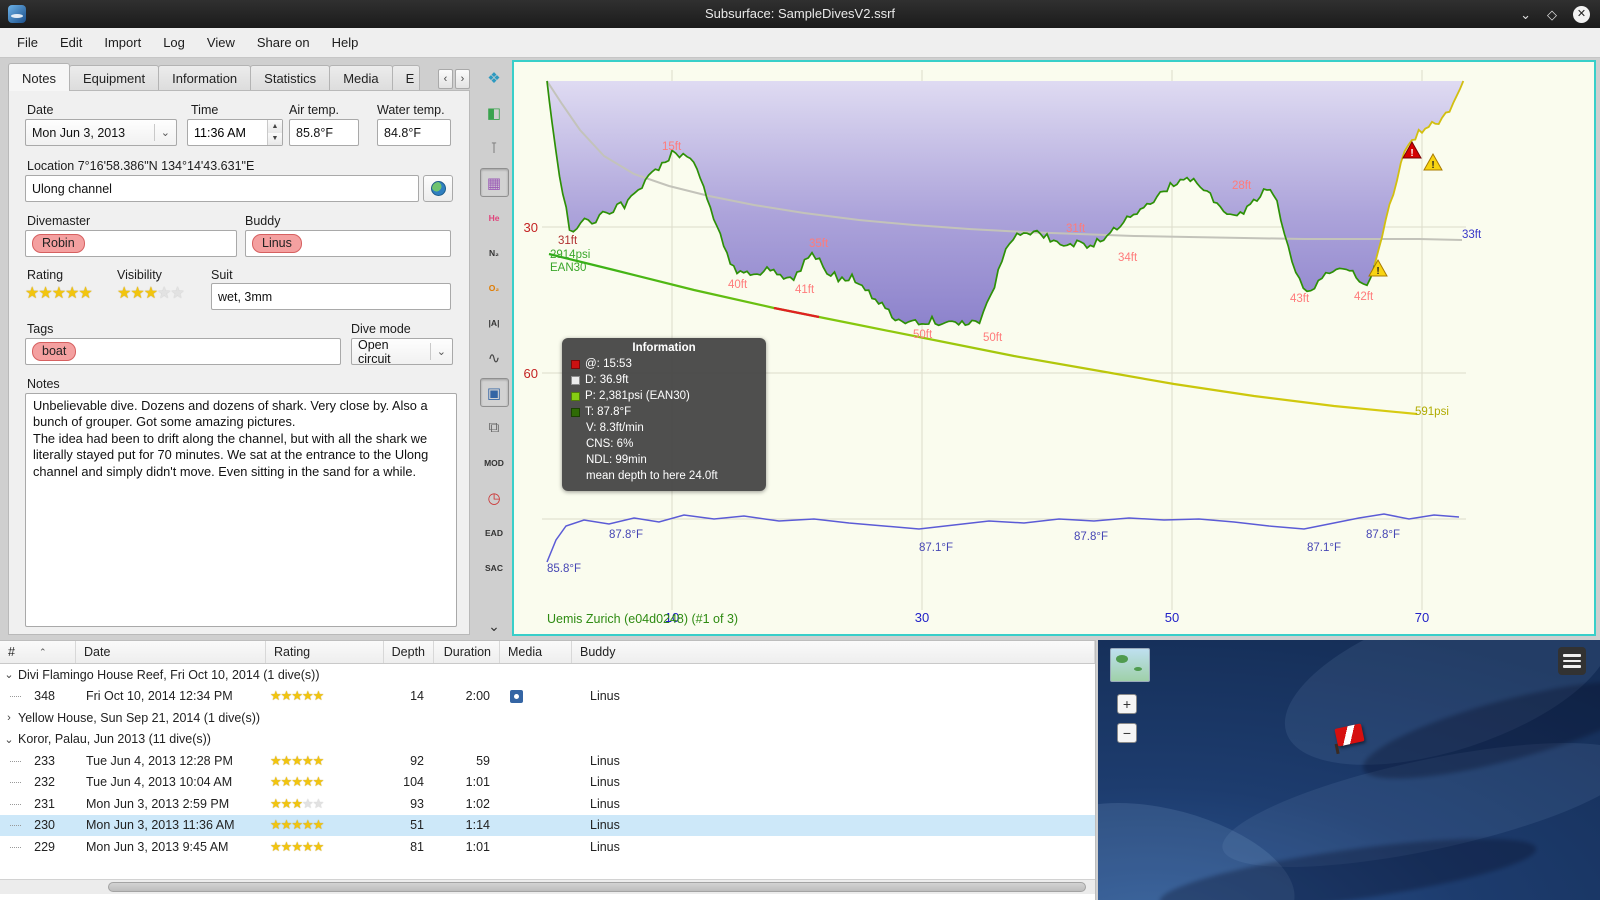  What do you see at coordinates (361, 78) in the screenshot?
I see `tab-media: Media` at bounding box center [361, 78].